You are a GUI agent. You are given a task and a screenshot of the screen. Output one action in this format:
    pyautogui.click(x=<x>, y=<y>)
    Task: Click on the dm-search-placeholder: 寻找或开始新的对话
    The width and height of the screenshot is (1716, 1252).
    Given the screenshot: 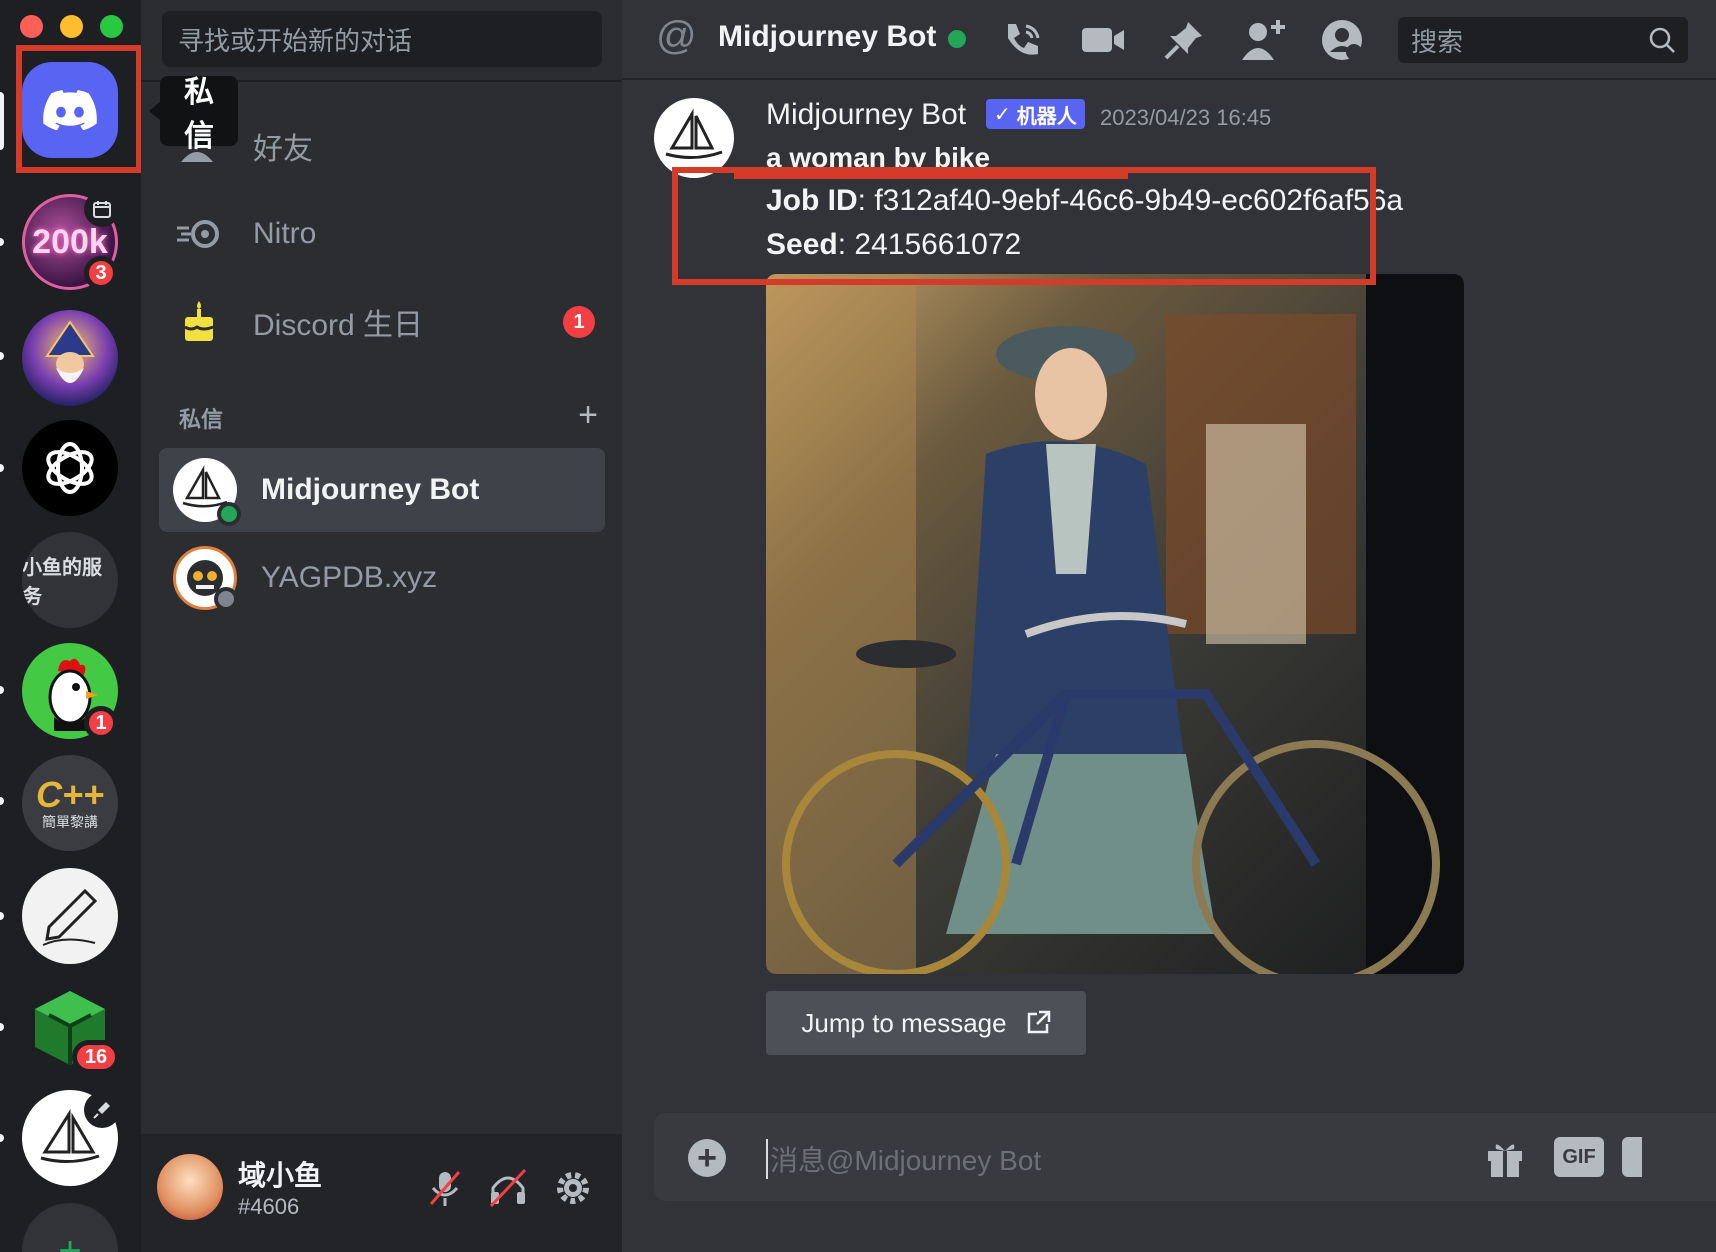 What is the action you would take?
    pyautogui.click(x=295, y=40)
    